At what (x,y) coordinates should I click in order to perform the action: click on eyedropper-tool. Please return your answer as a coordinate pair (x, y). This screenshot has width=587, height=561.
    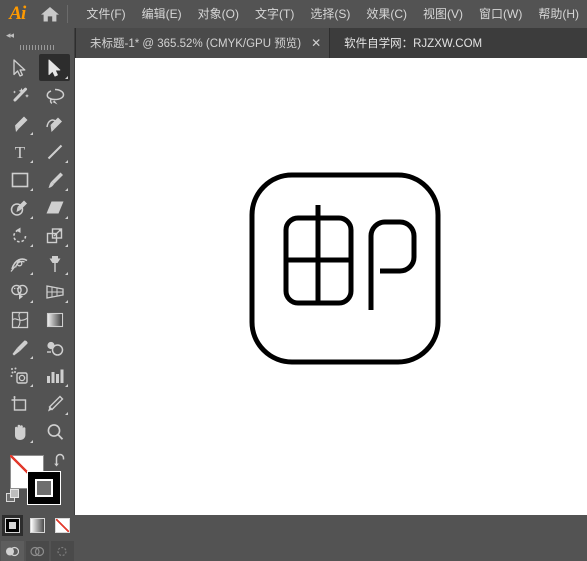
    Looking at the image, I should click on (19, 347).